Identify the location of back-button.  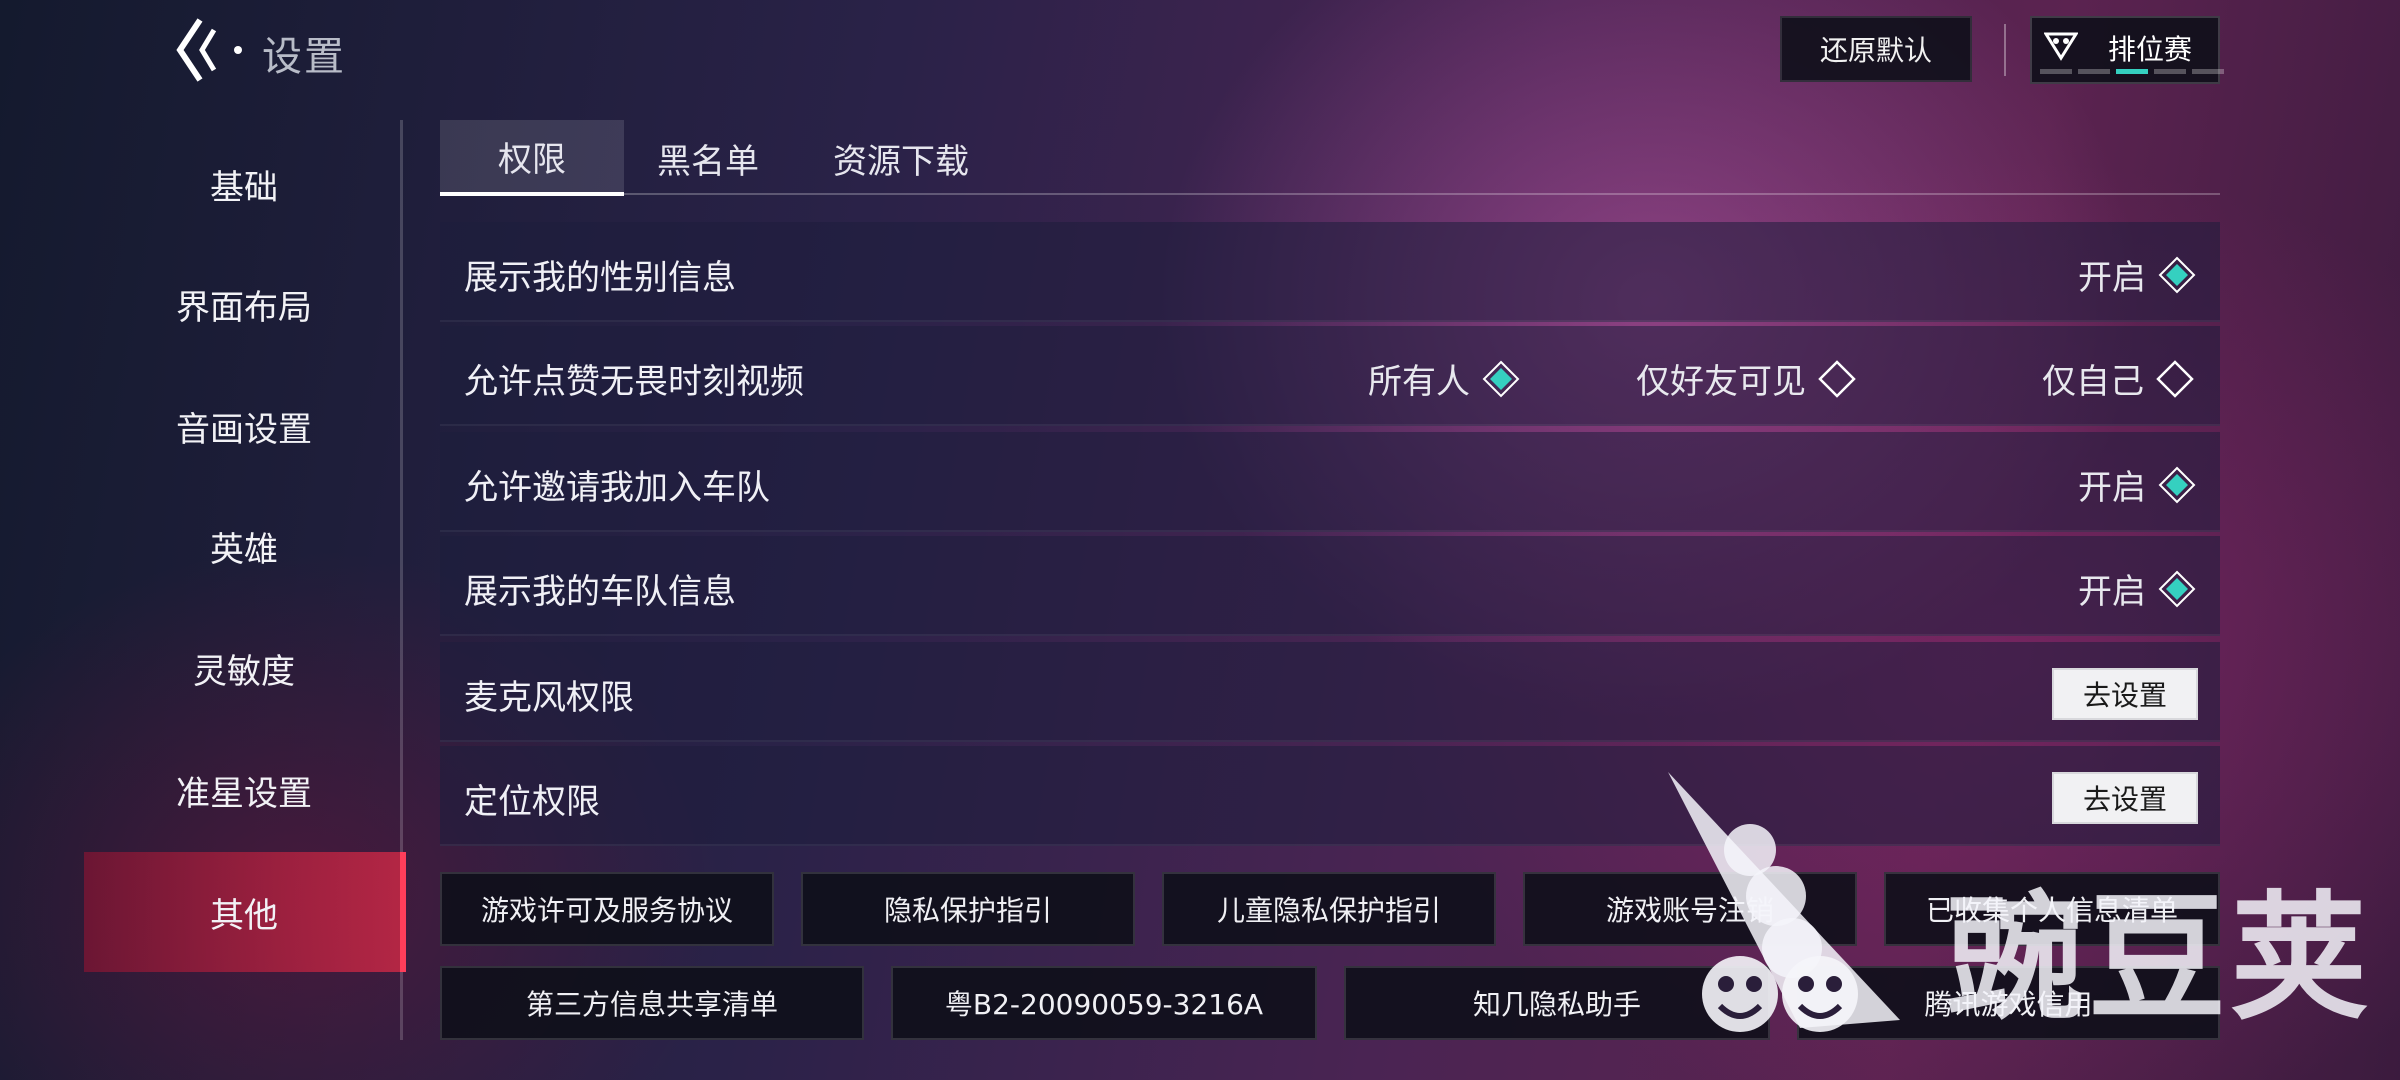
(210, 50).